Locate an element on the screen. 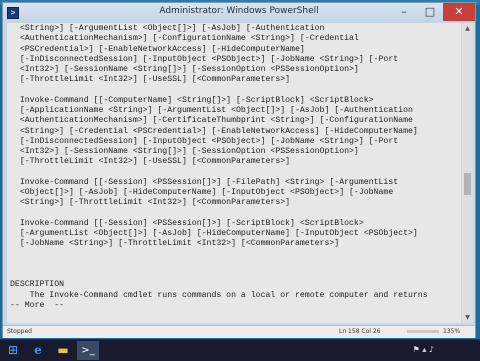 The width and height of the screenshot is (480, 361). console-line: DESCRIPTION is located at coordinates (37, 285).